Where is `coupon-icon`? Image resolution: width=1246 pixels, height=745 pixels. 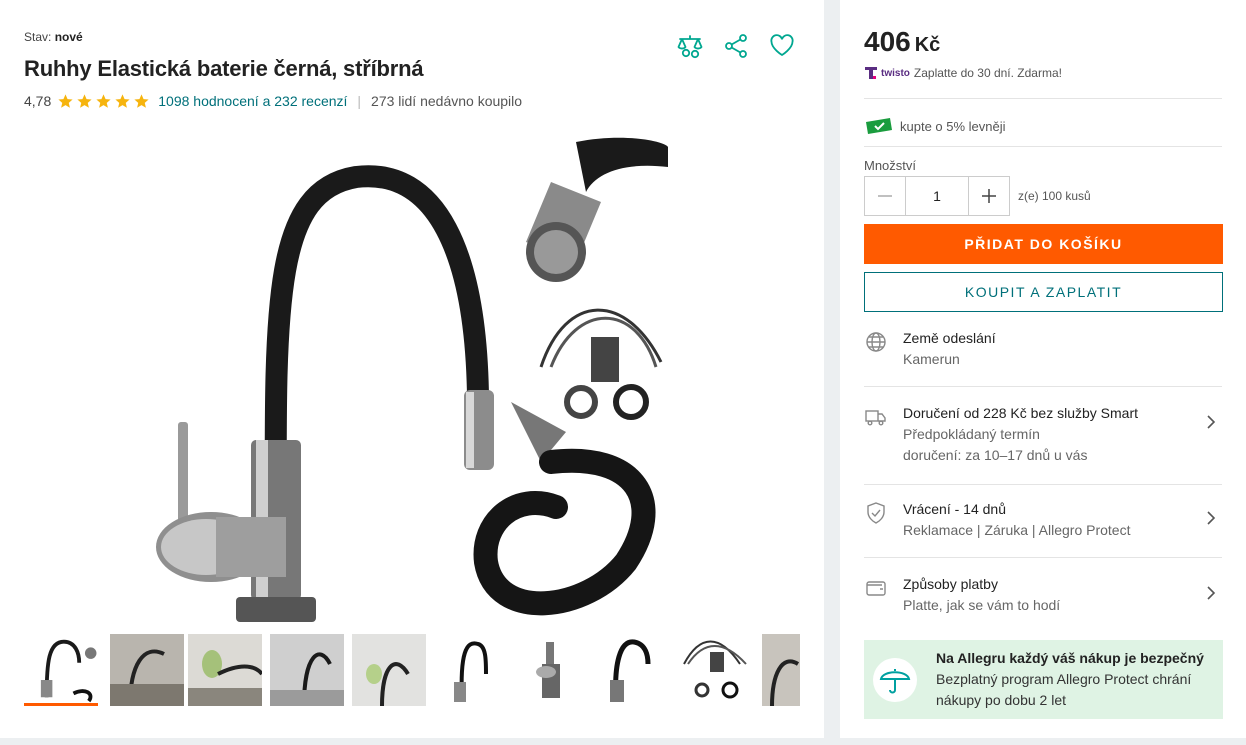
coupon-icon is located at coordinates (879, 126).